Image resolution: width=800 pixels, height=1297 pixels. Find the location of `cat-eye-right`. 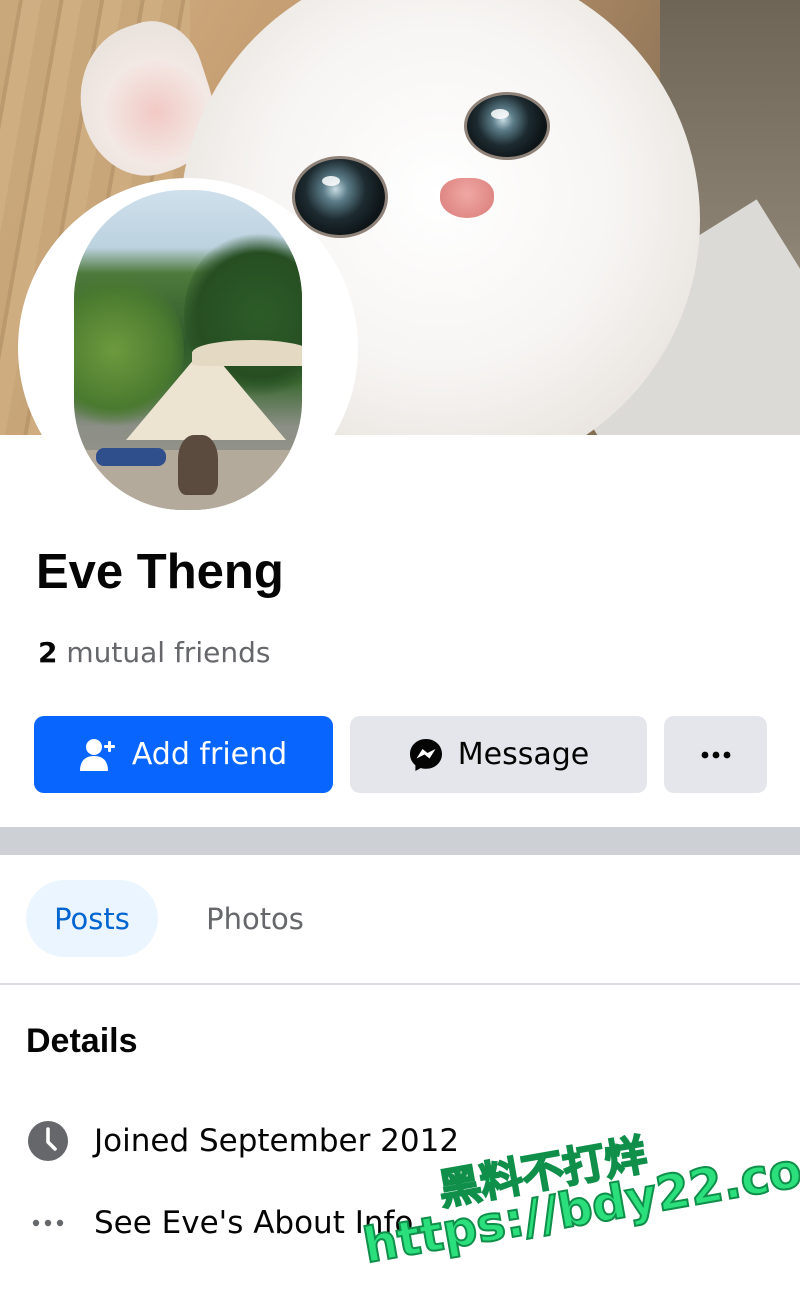

cat-eye-right is located at coordinates (507, 126).